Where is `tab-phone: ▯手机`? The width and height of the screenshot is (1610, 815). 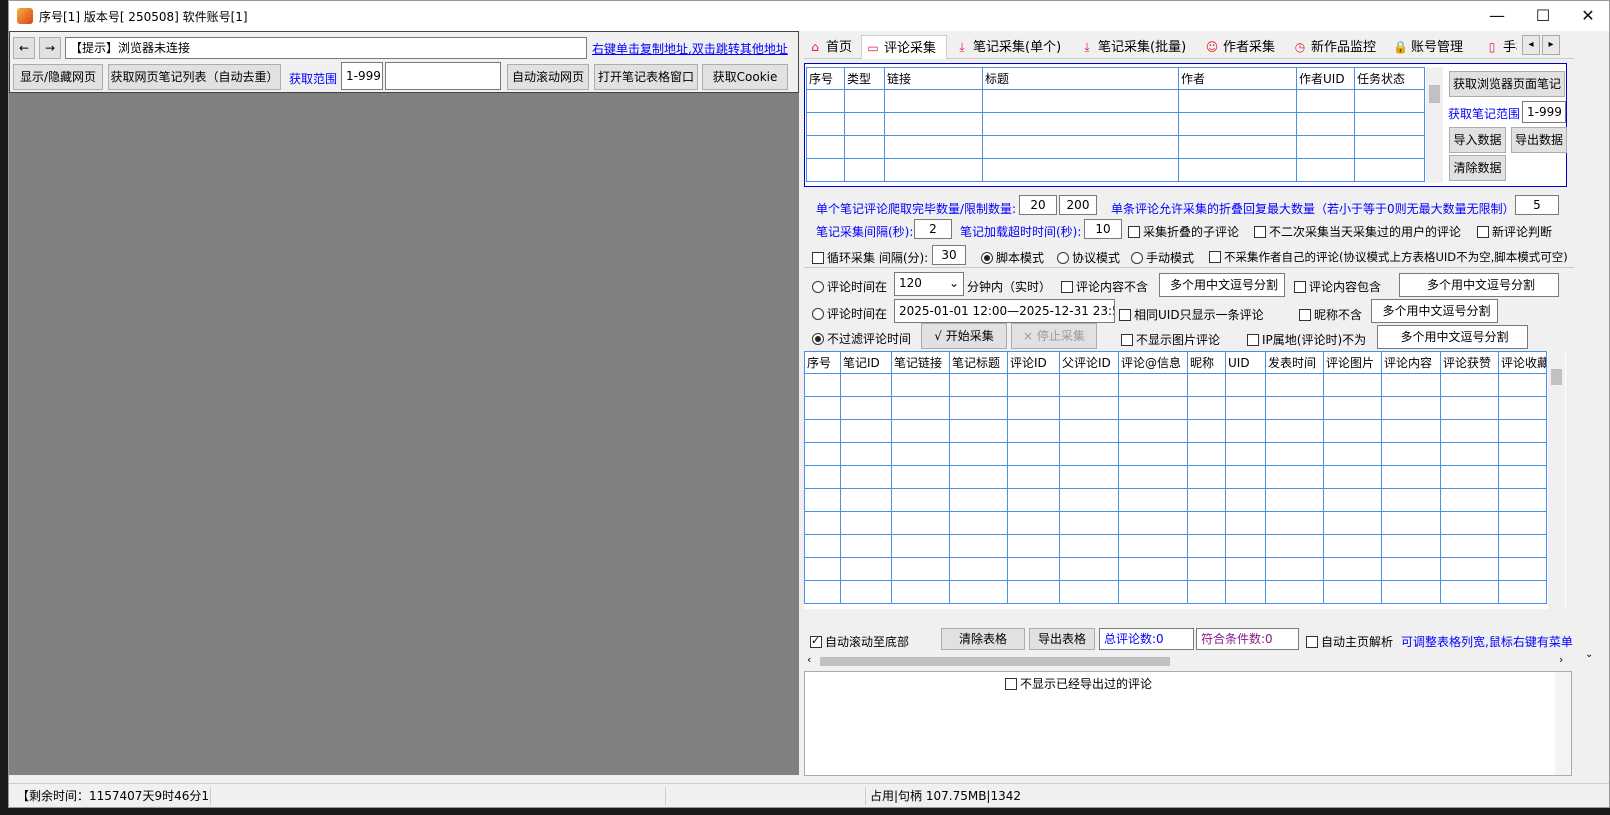 tab-phone: ▯手机 is located at coordinates (1499, 47).